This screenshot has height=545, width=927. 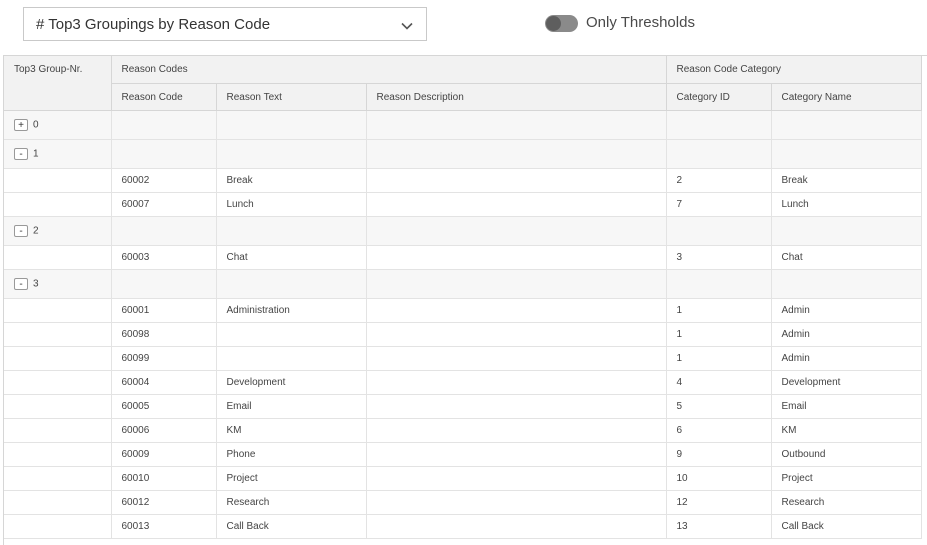 I want to click on table-row: 60007 Lunch 7 Lunch, so click(x=463, y=204).